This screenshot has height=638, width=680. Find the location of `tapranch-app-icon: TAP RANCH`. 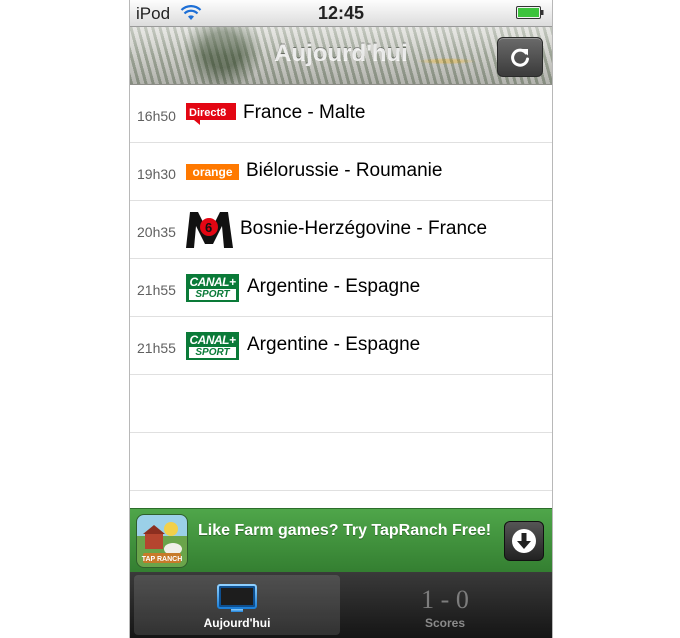

tapranch-app-icon: TAP RANCH is located at coordinates (162, 541).